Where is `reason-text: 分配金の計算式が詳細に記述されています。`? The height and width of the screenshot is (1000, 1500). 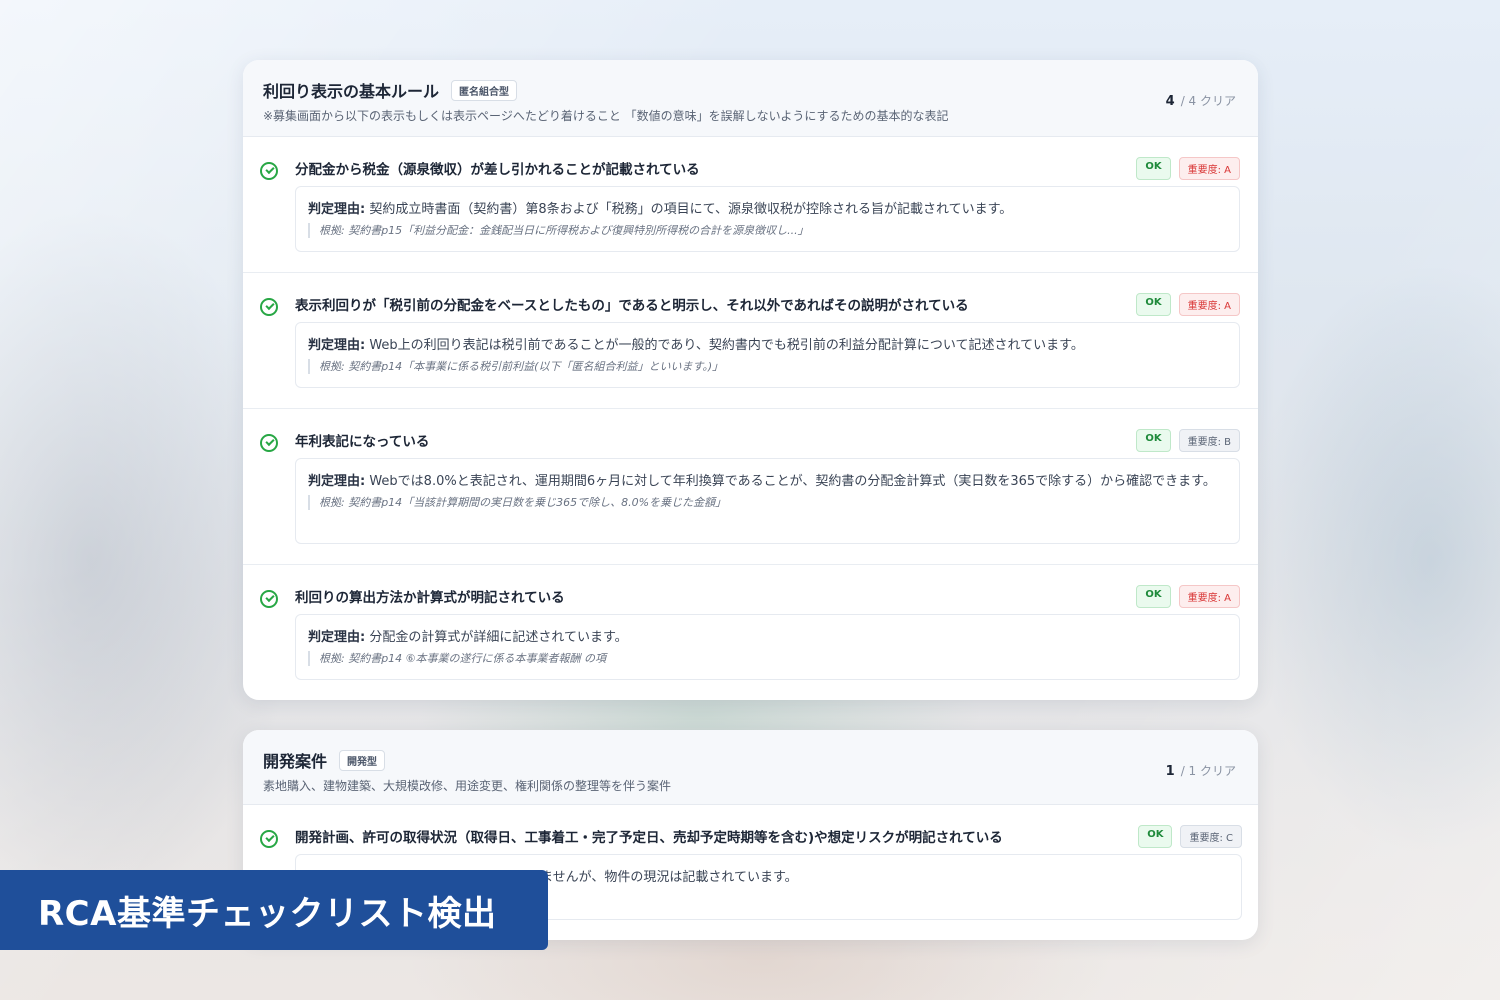 reason-text: 分配金の計算式が詳細に記述されています。 is located at coordinates (496, 637).